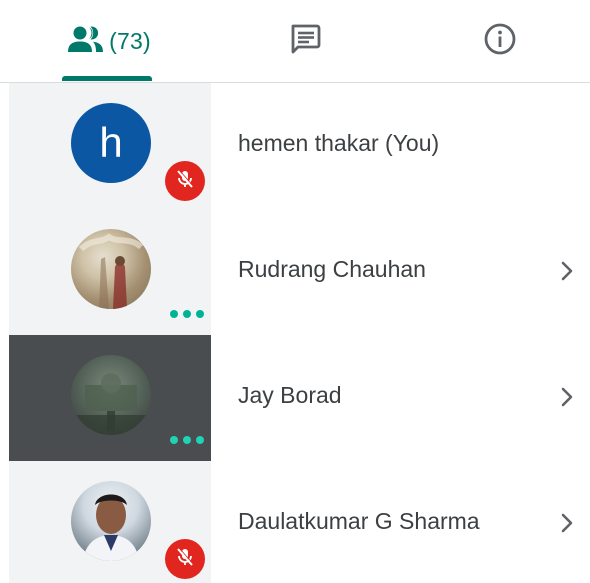  I want to click on panel-tab-bar: (73), so click(295, 41).